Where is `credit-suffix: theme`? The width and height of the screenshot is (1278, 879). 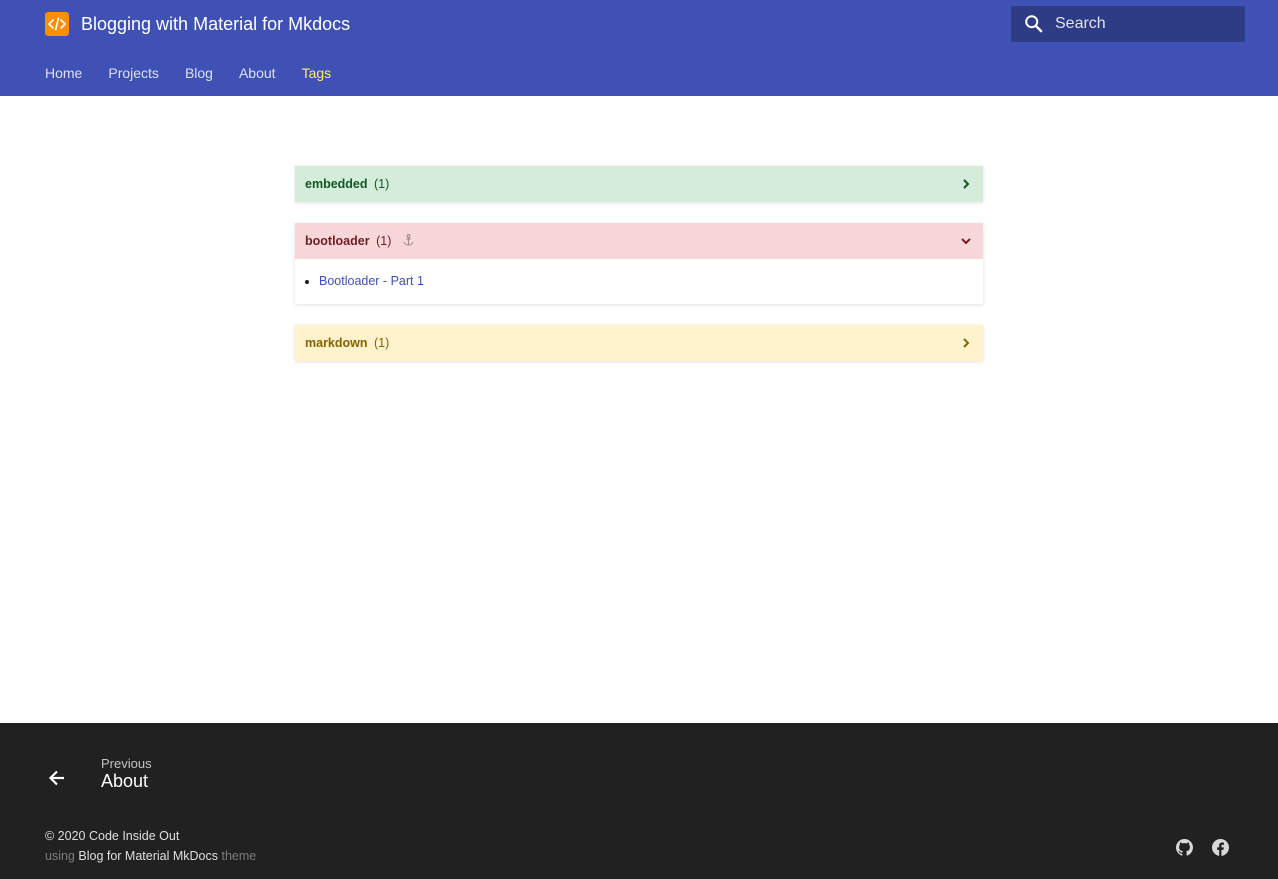 credit-suffix: theme is located at coordinates (239, 856).